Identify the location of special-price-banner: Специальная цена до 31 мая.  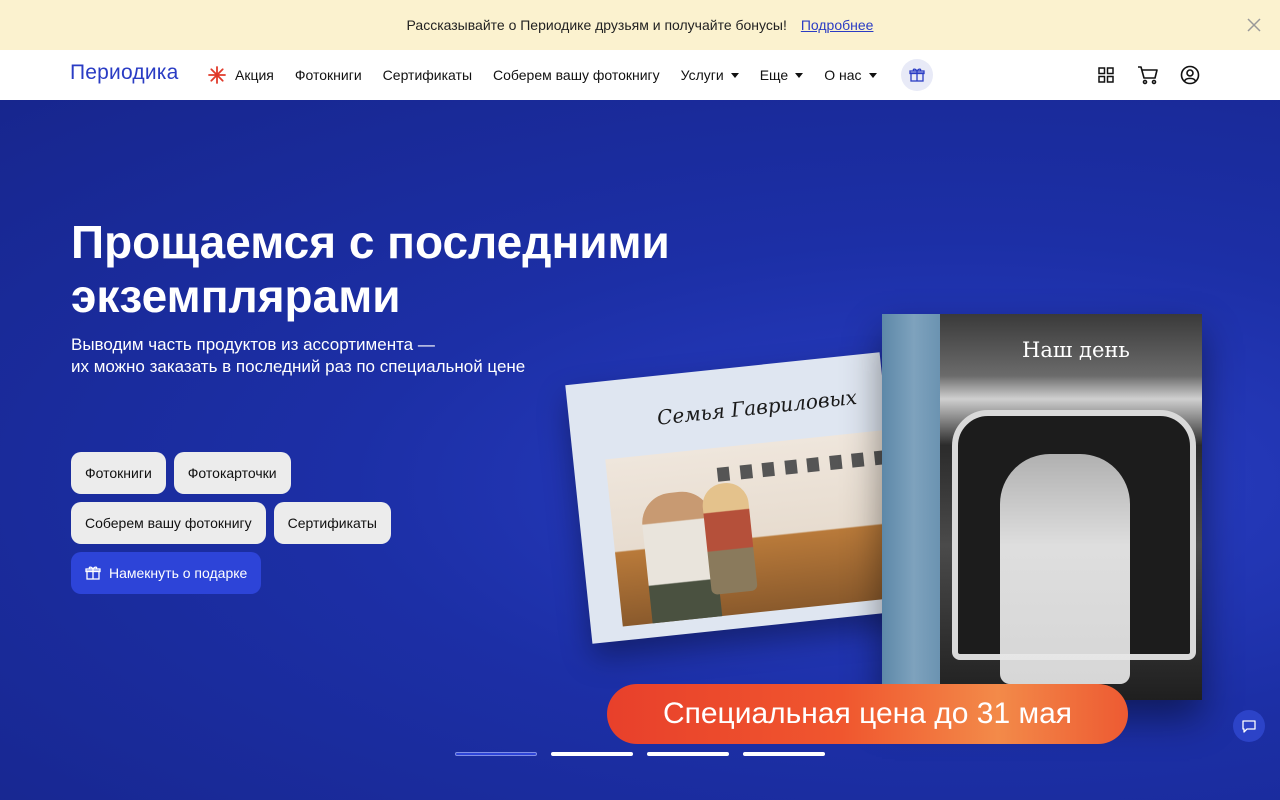
(867, 714).